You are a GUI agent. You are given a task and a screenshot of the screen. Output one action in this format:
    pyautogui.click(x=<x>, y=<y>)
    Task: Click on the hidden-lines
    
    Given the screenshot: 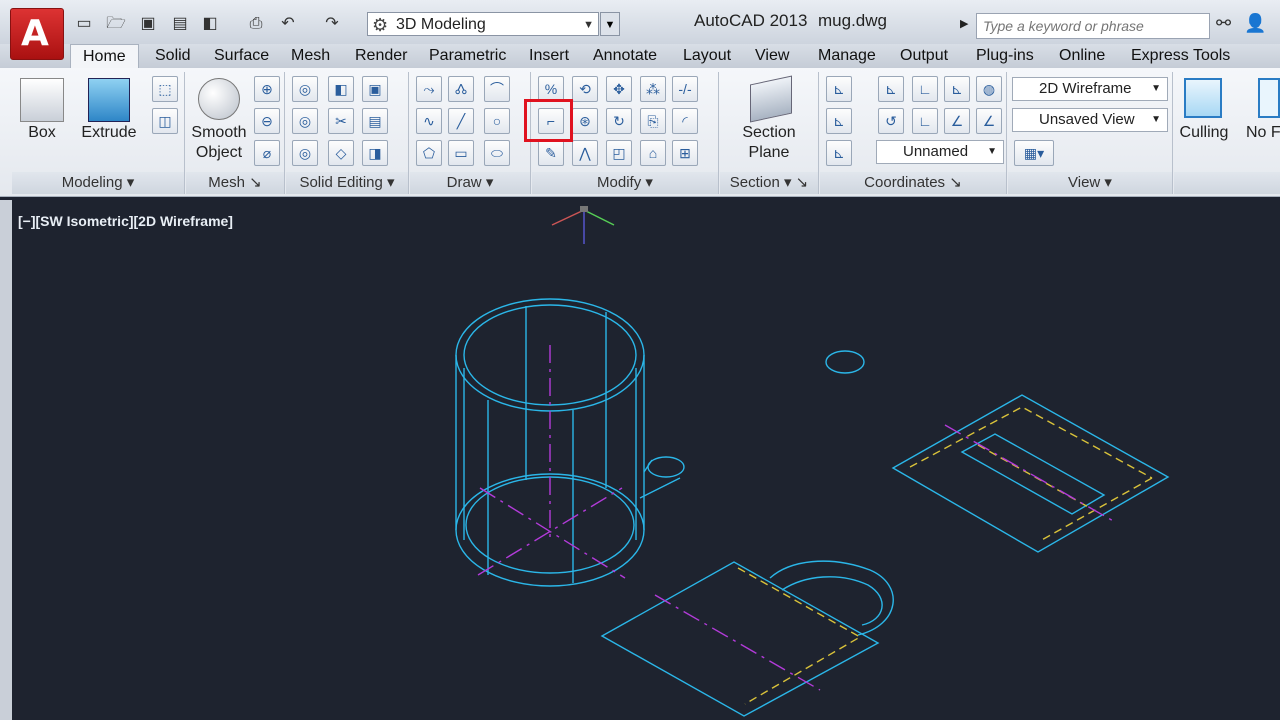 What is the action you would take?
    pyautogui.click(x=945, y=555)
    